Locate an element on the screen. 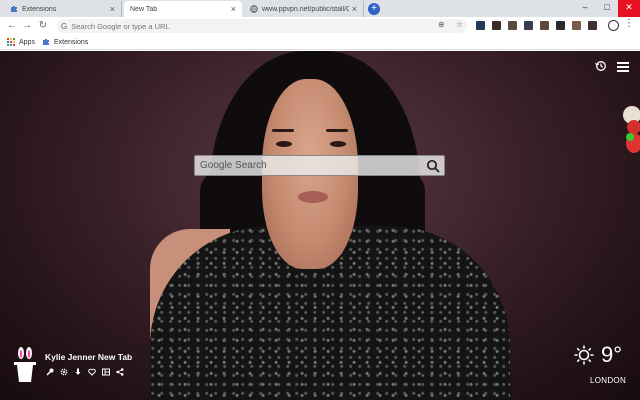 The image size is (640, 400). promo-badge-icon is located at coordinates (628, 132).